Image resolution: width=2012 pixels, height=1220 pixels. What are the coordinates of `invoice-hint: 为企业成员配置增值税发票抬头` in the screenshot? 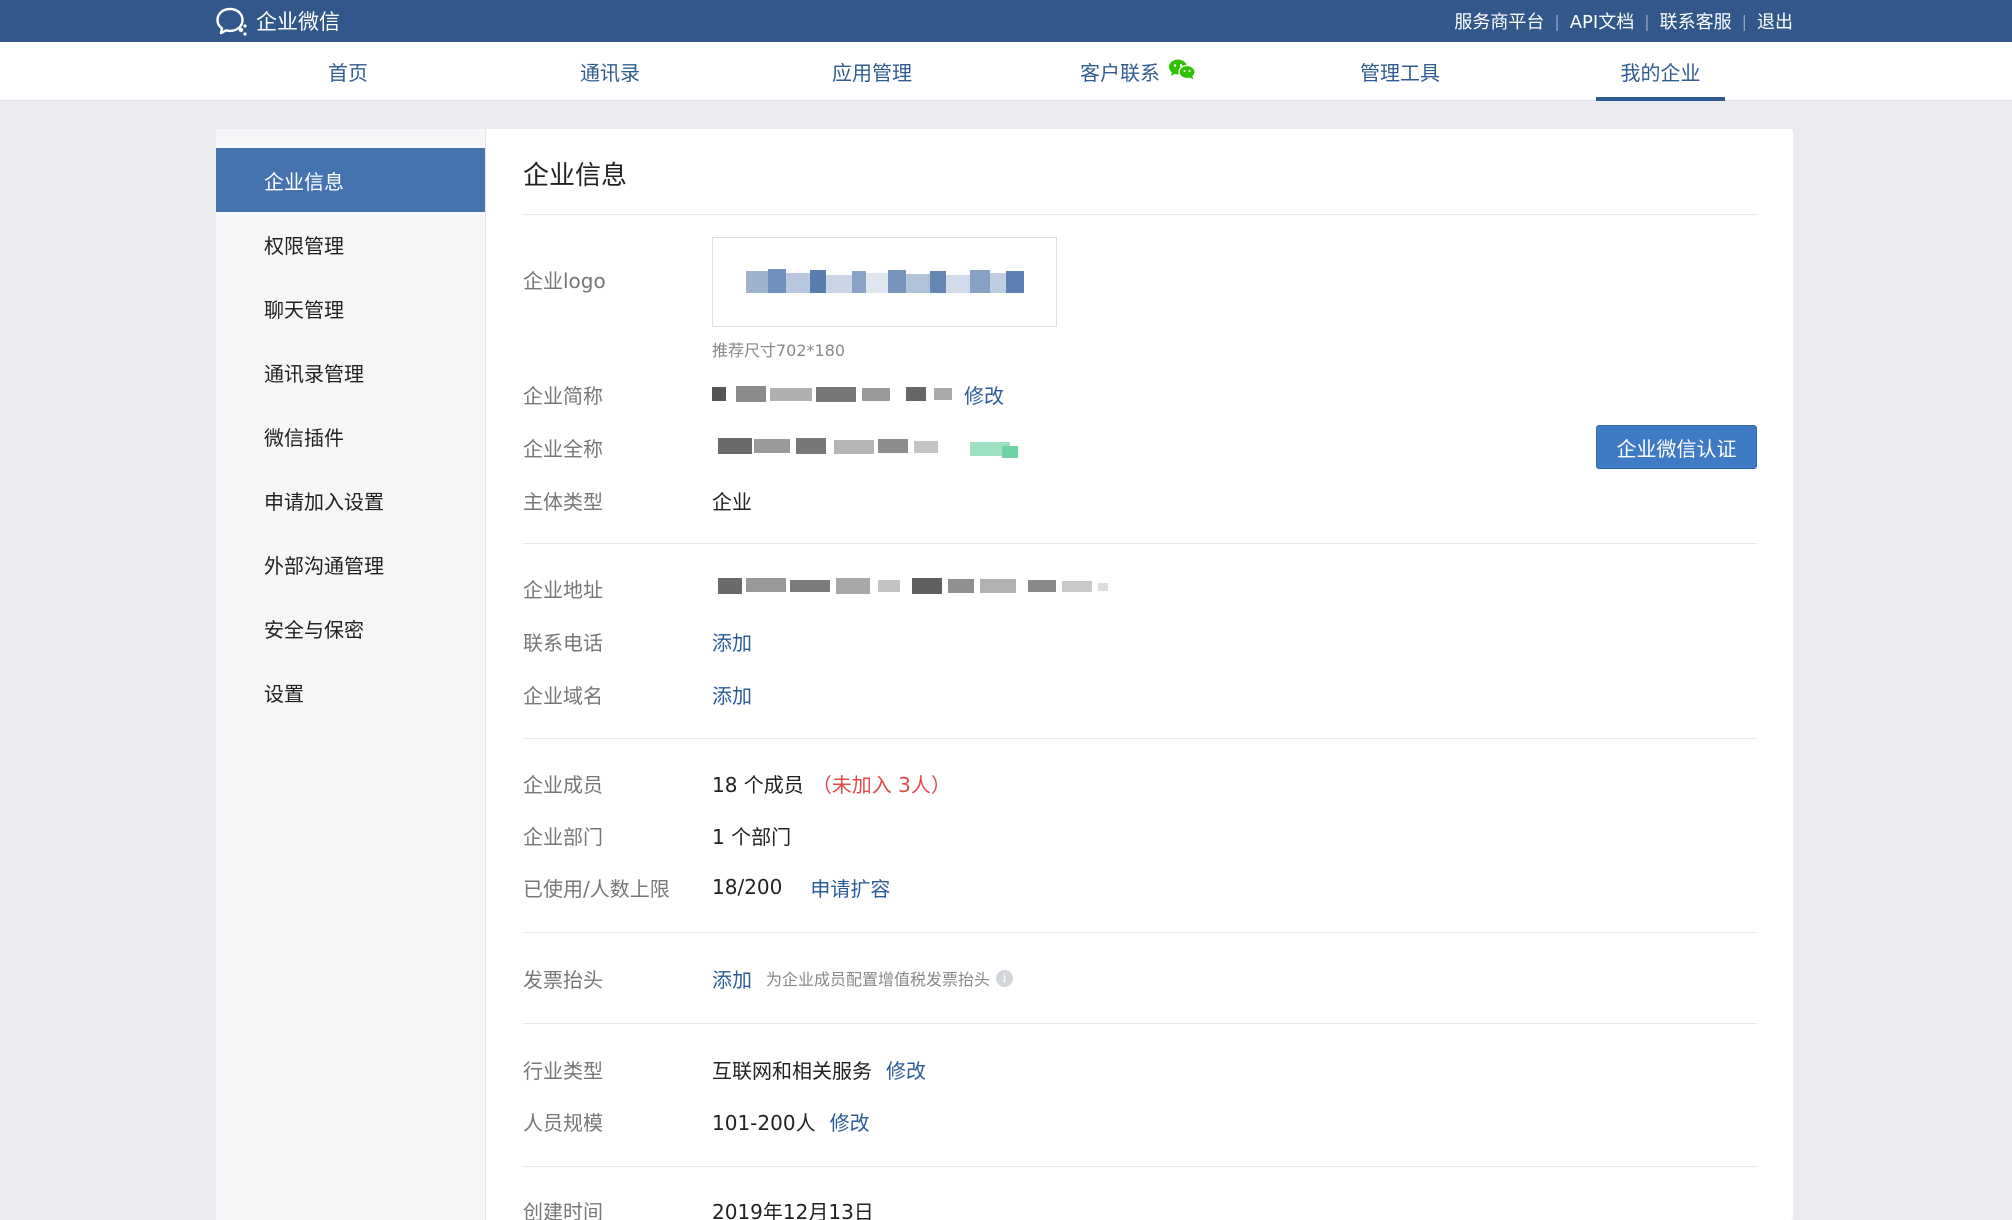 It's located at (878, 979).